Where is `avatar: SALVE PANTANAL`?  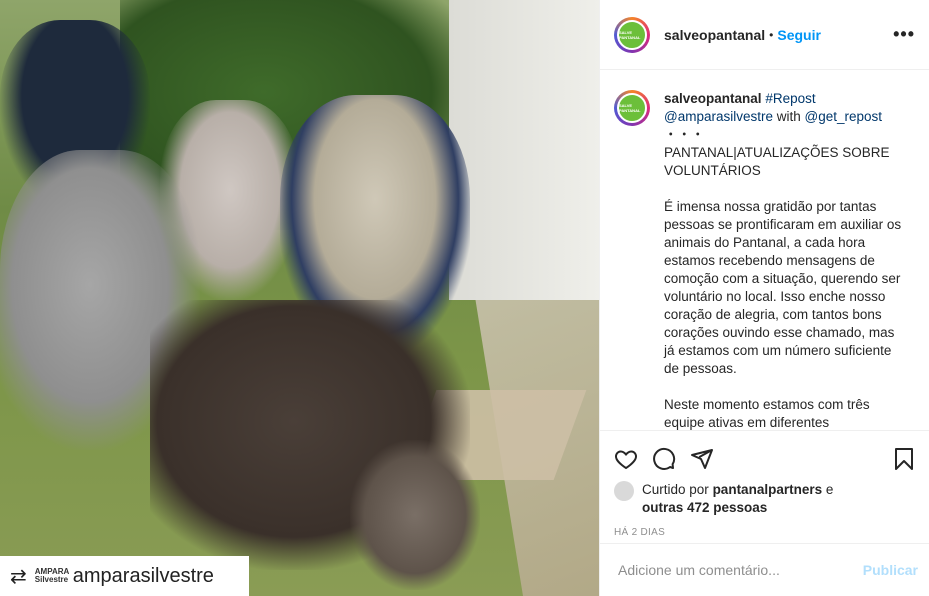
avatar: SALVE PANTANAL is located at coordinates (632, 34).